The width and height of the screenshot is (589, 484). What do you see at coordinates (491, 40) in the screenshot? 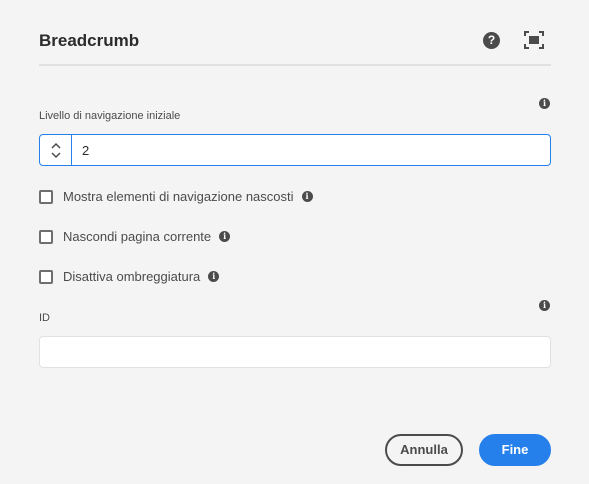
I see `help-icon: ?` at bounding box center [491, 40].